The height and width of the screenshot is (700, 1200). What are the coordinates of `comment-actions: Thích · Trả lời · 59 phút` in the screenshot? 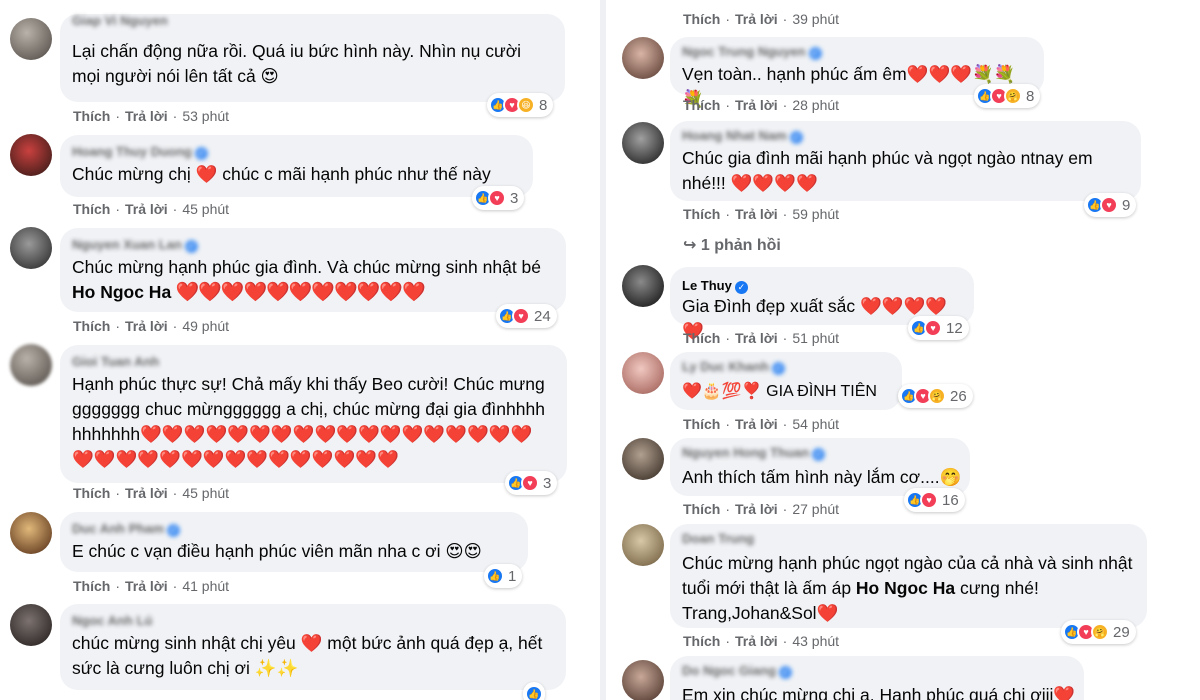 It's located at (761, 214).